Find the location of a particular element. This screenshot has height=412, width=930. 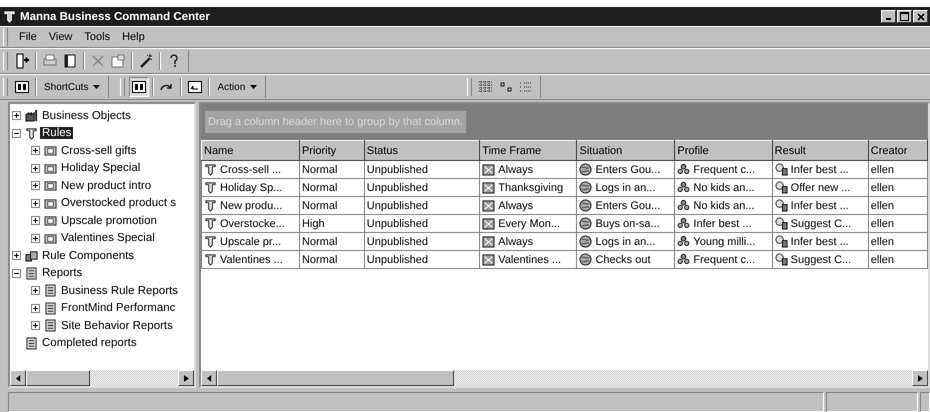

tree-item: Business Rule Reports is located at coordinates (119, 290).